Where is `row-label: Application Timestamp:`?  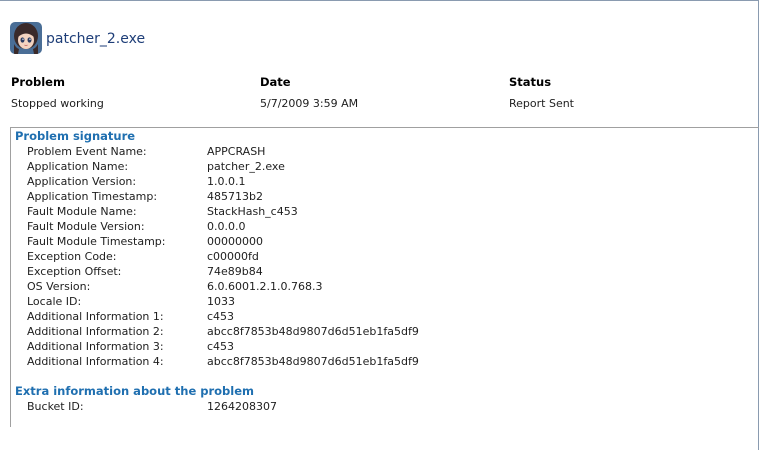
row-label: Application Timestamp: is located at coordinates (92, 196).